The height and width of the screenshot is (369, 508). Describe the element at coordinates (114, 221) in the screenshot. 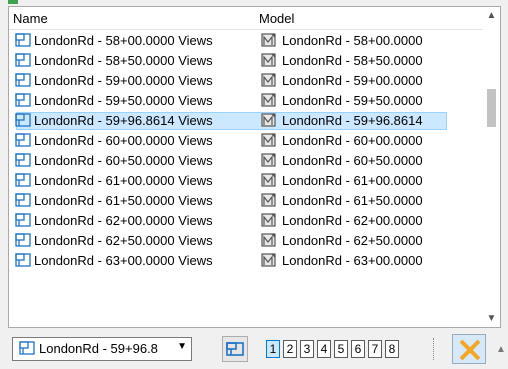

I see `row-name-cell: LondonRd - 62+00.0000 Views` at that location.